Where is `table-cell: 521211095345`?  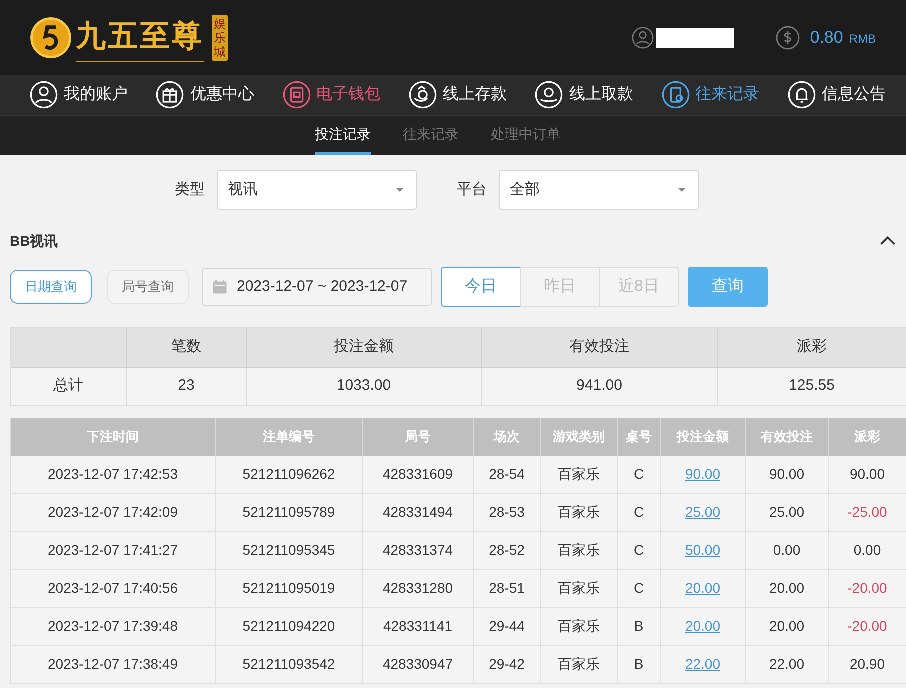 table-cell: 521211095345 is located at coordinates (289, 551).